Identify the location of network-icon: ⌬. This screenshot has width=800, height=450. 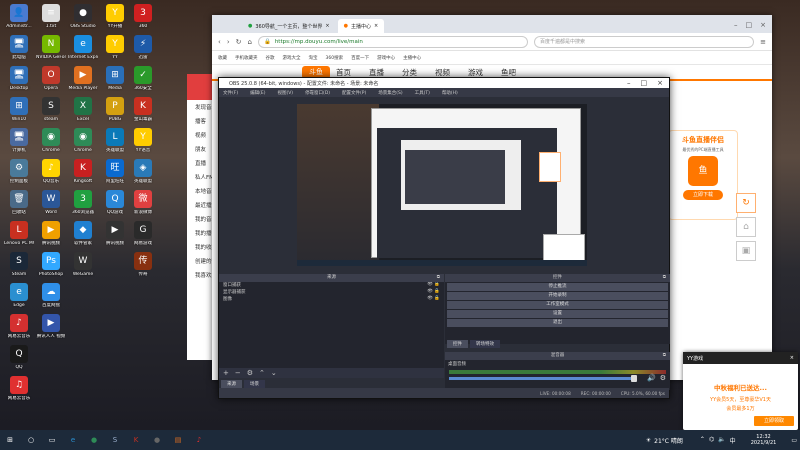
(711, 440).